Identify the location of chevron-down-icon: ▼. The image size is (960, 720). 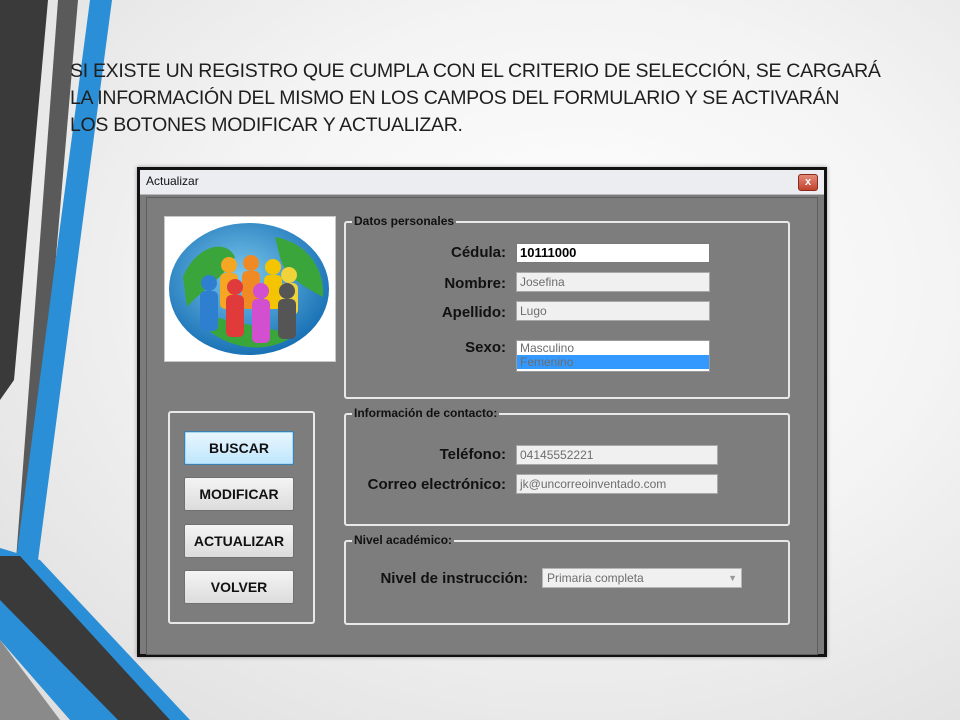
(732, 578).